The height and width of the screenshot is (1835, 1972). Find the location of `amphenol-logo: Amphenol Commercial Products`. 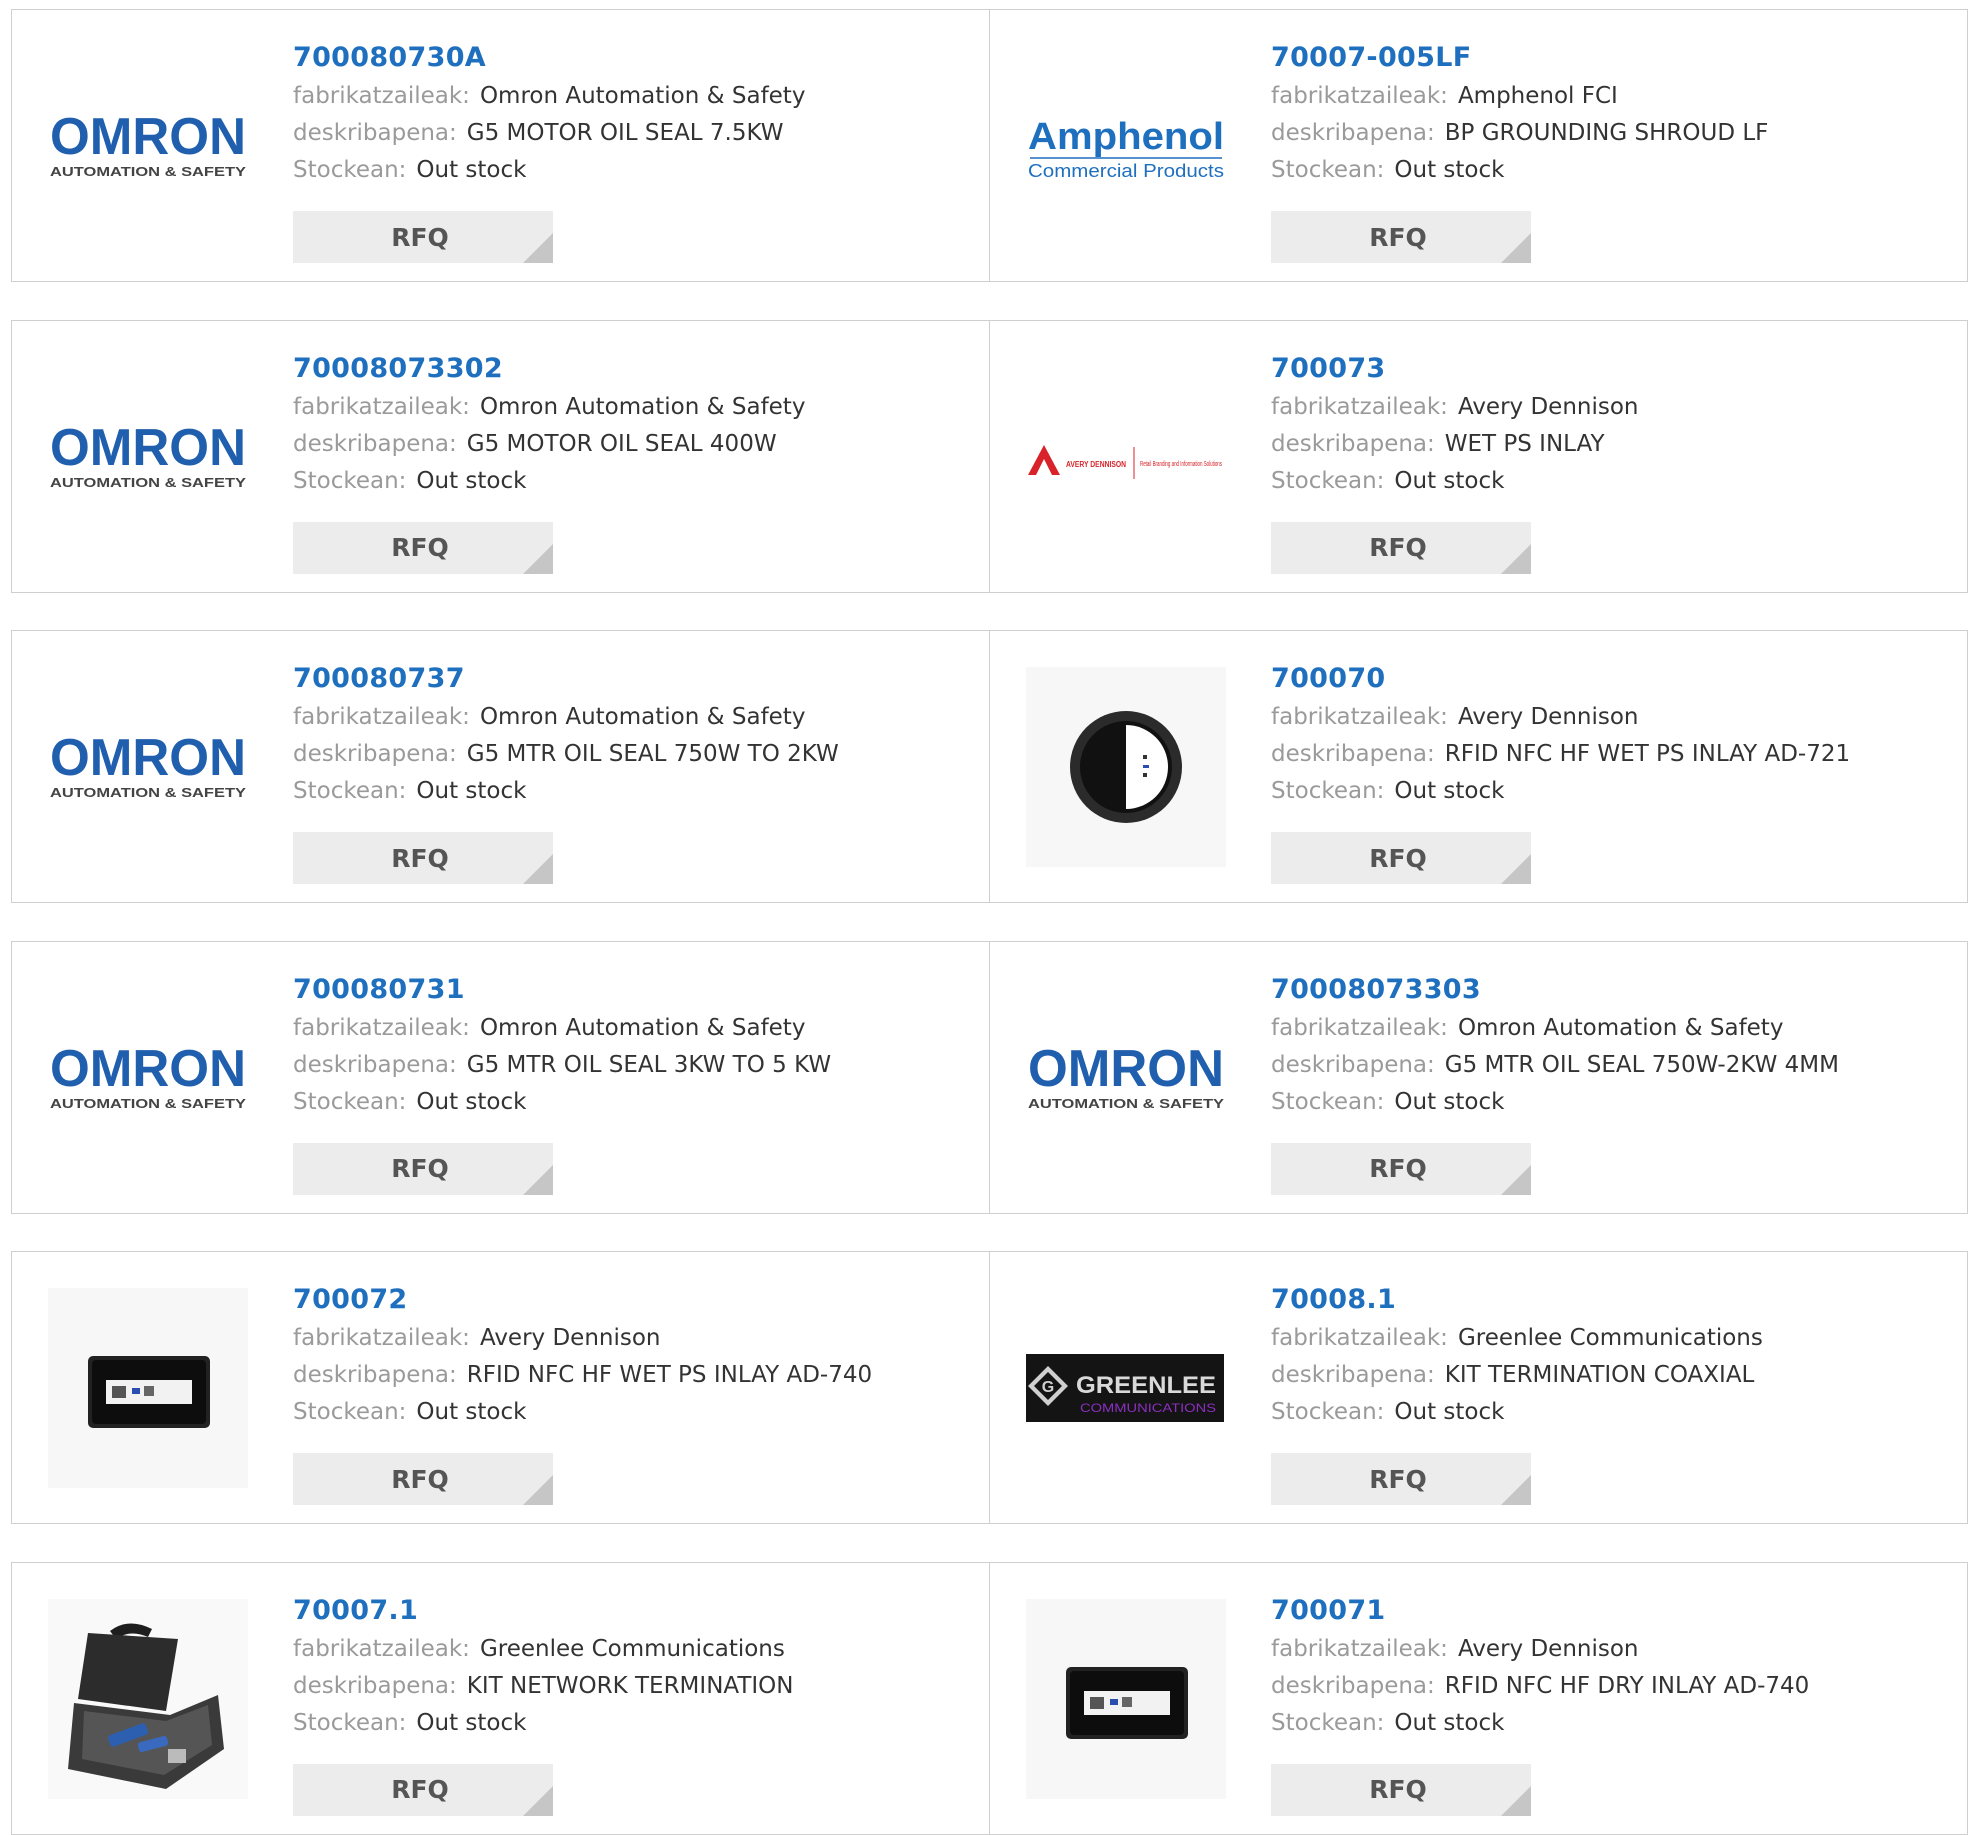

amphenol-logo: Amphenol Commercial Products is located at coordinates (1126, 146).